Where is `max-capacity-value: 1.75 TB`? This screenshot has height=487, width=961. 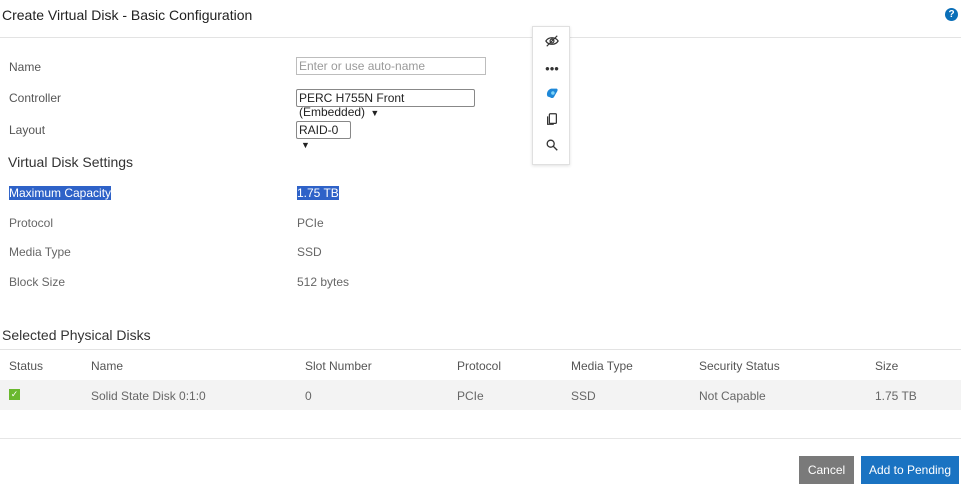 max-capacity-value: 1.75 TB is located at coordinates (318, 193).